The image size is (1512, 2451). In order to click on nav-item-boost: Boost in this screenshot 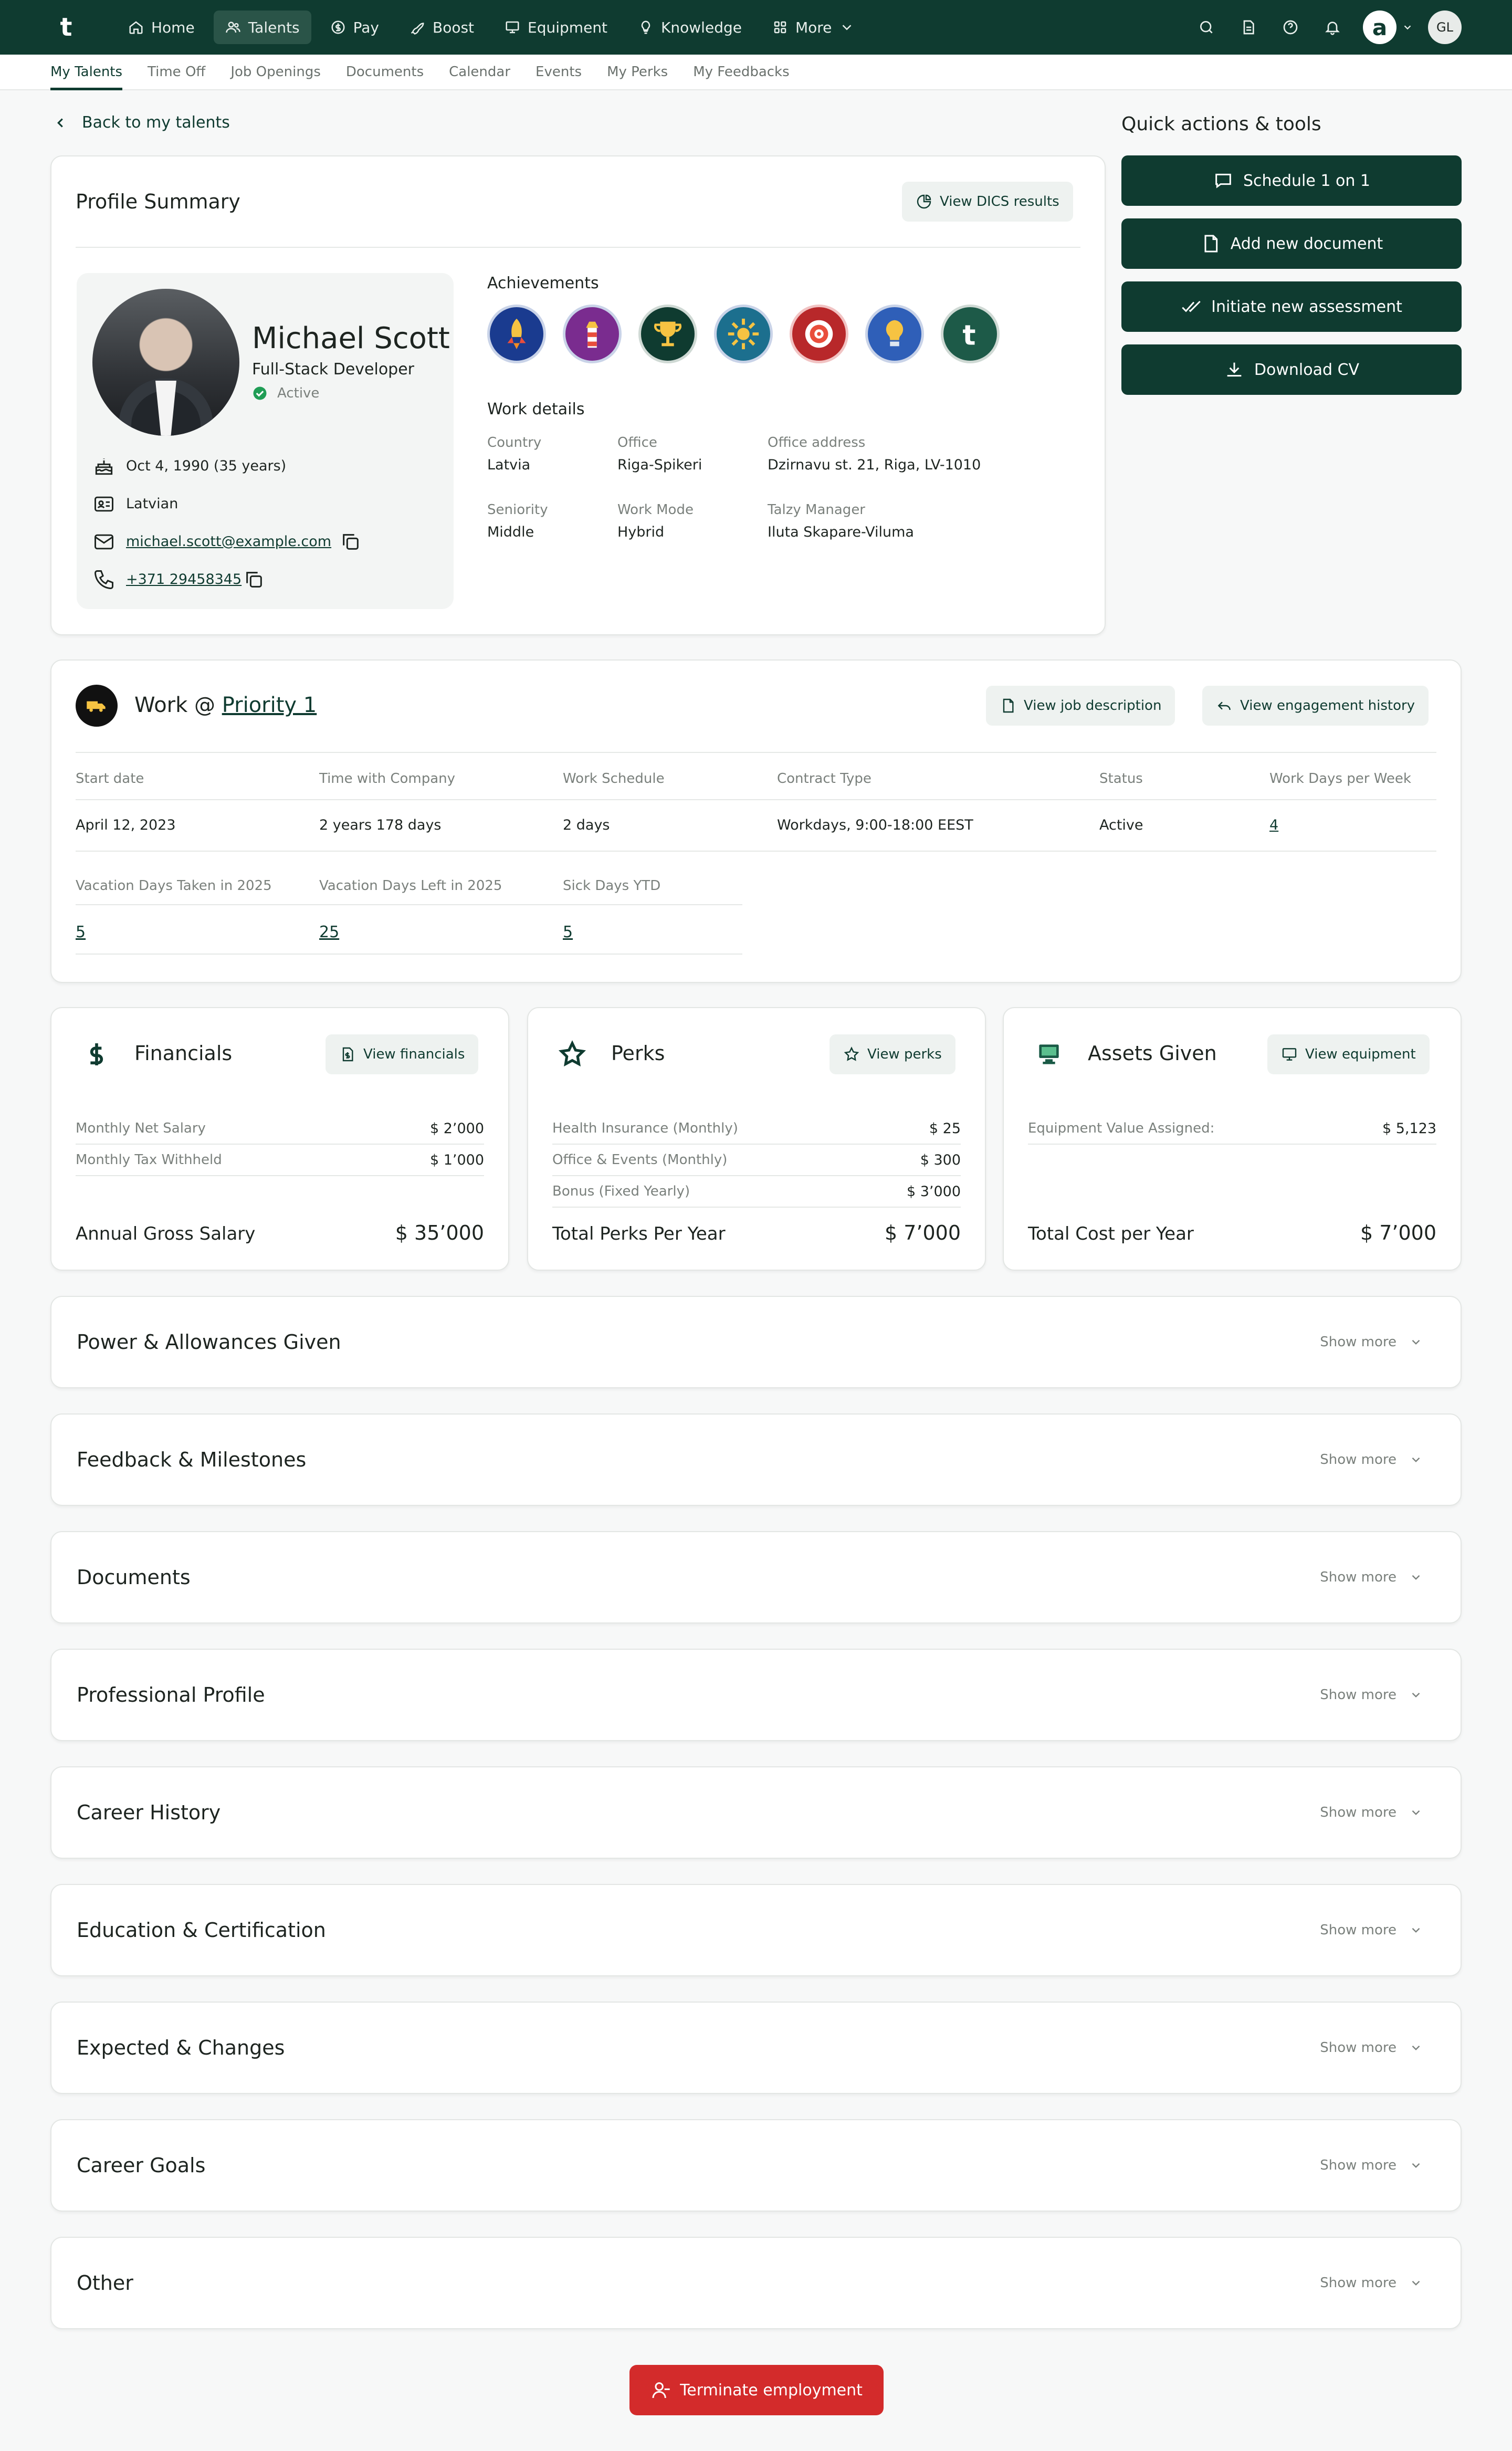, I will do `click(442, 28)`.